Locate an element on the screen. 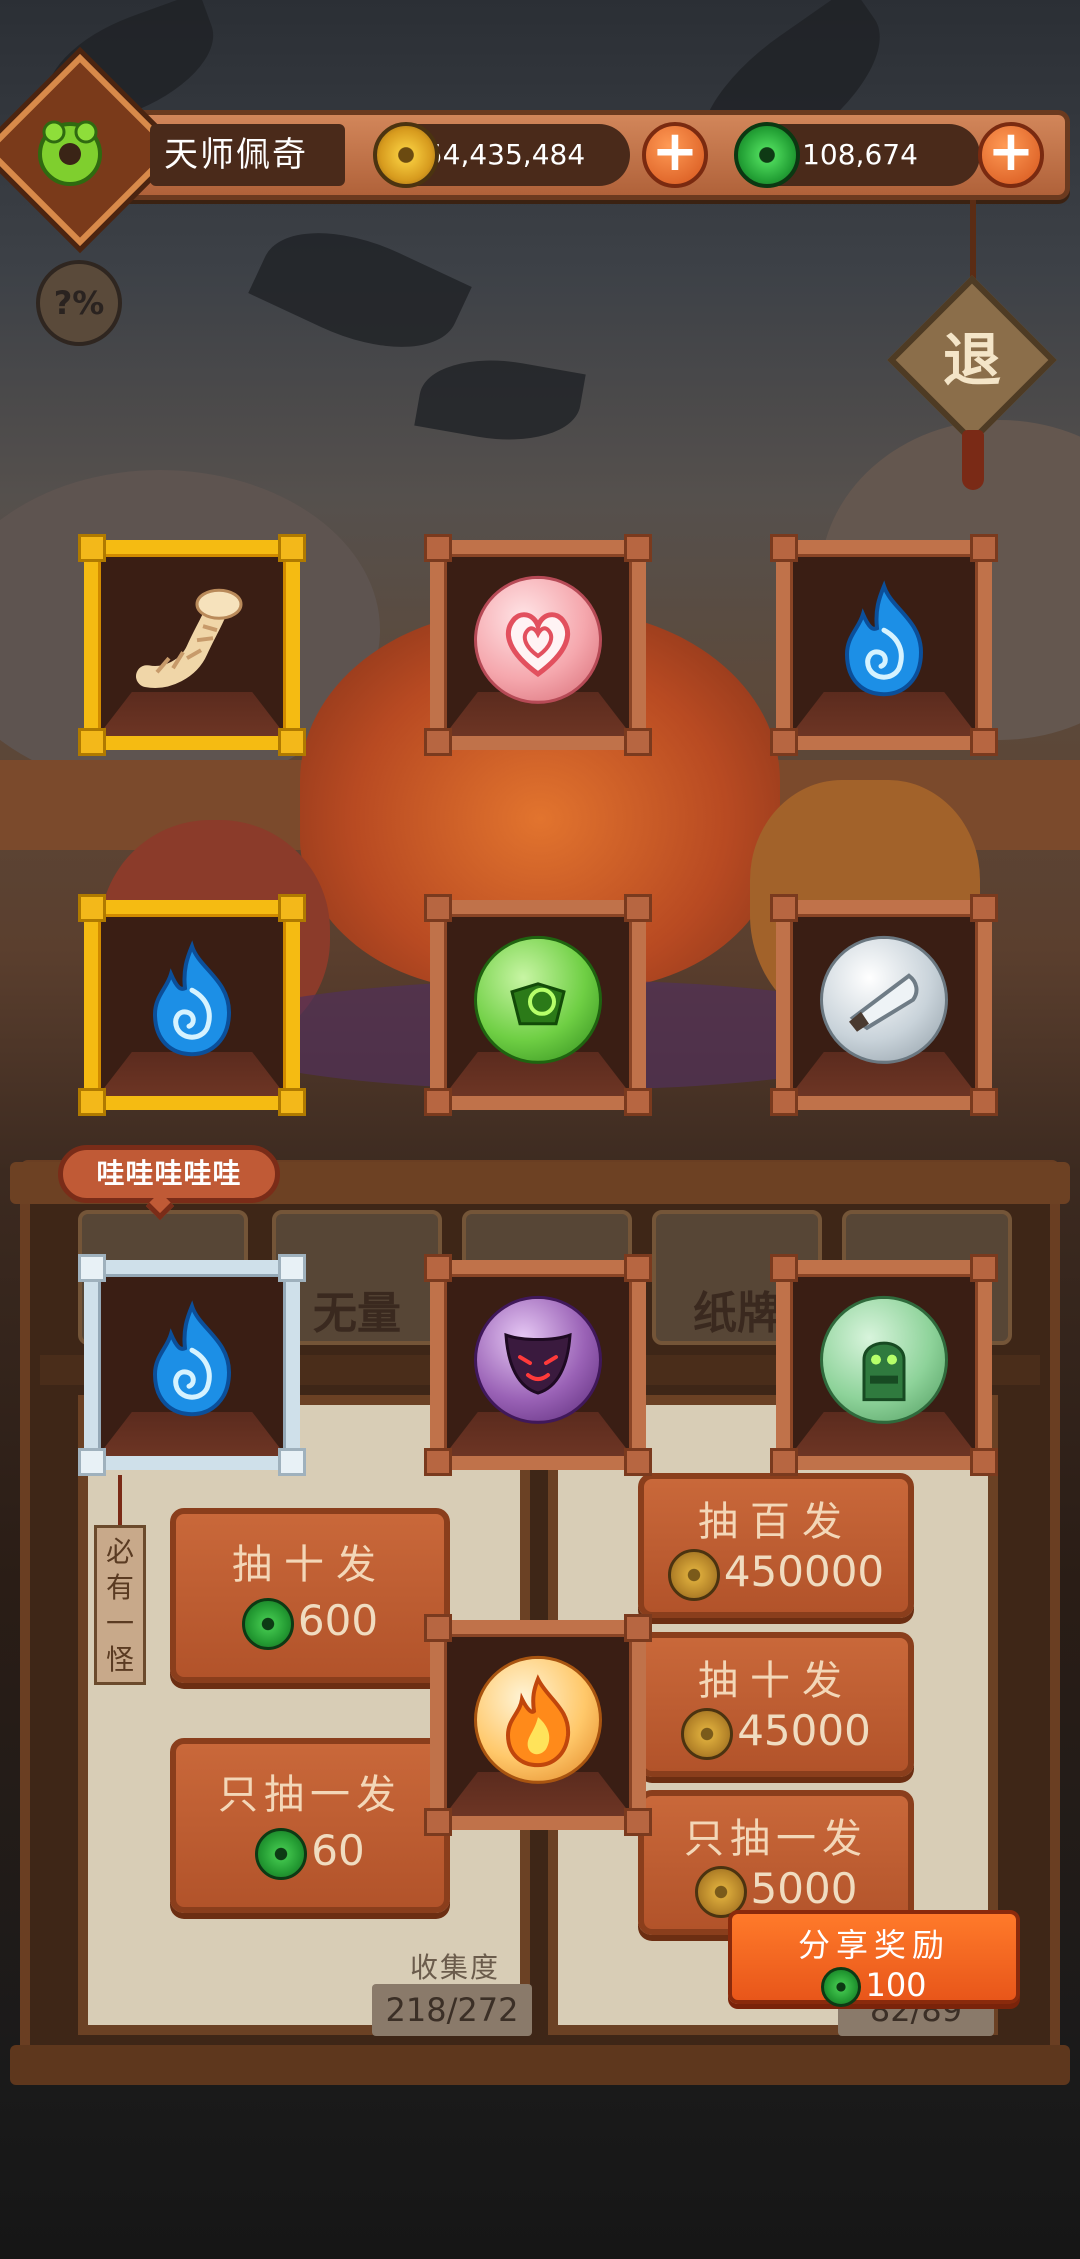 This screenshot has width=1080, height=2259. gold-draw-ten-price-row: 45000 is located at coordinates (776, 1733).